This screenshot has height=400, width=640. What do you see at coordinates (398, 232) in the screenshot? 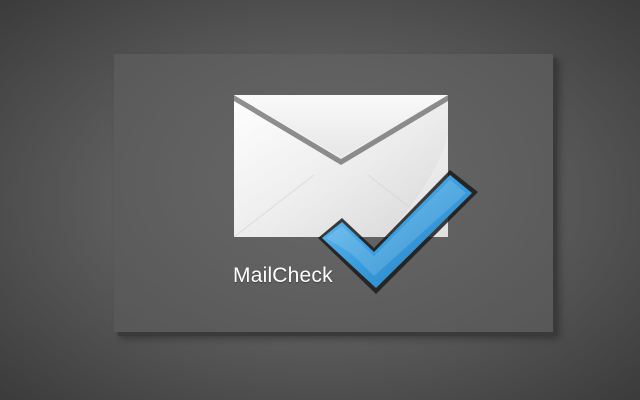
I see `checkmark-icon` at bounding box center [398, 232].